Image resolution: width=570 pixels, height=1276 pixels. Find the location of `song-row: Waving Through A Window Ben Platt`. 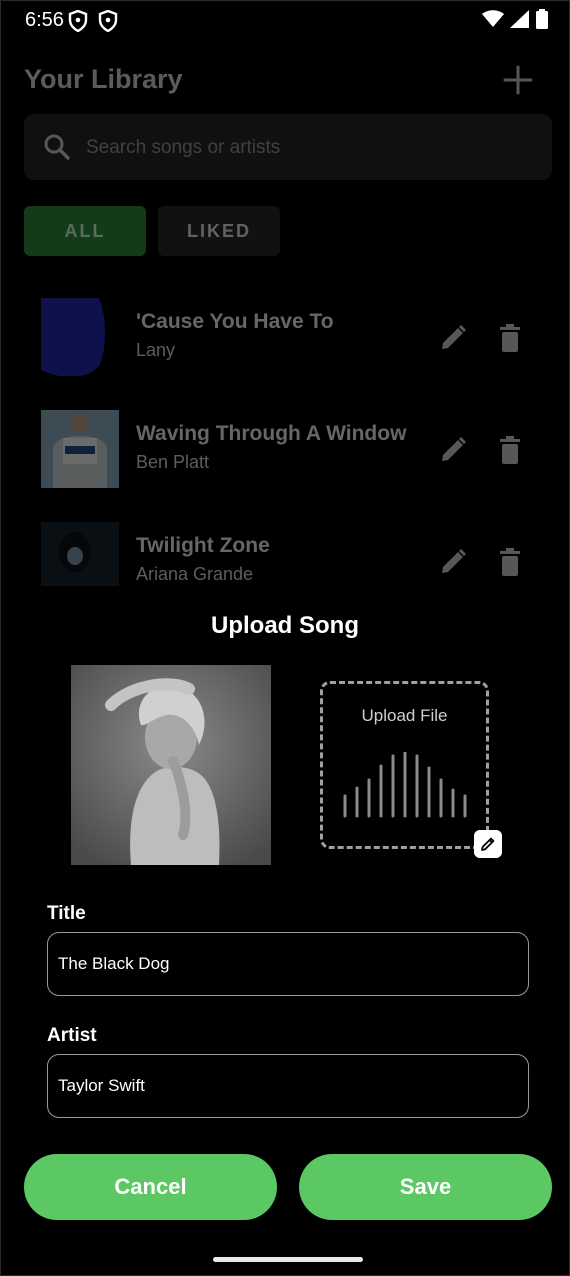

song-row: Waving Through A Window Ben Platt is located at coordinates (285, 450).